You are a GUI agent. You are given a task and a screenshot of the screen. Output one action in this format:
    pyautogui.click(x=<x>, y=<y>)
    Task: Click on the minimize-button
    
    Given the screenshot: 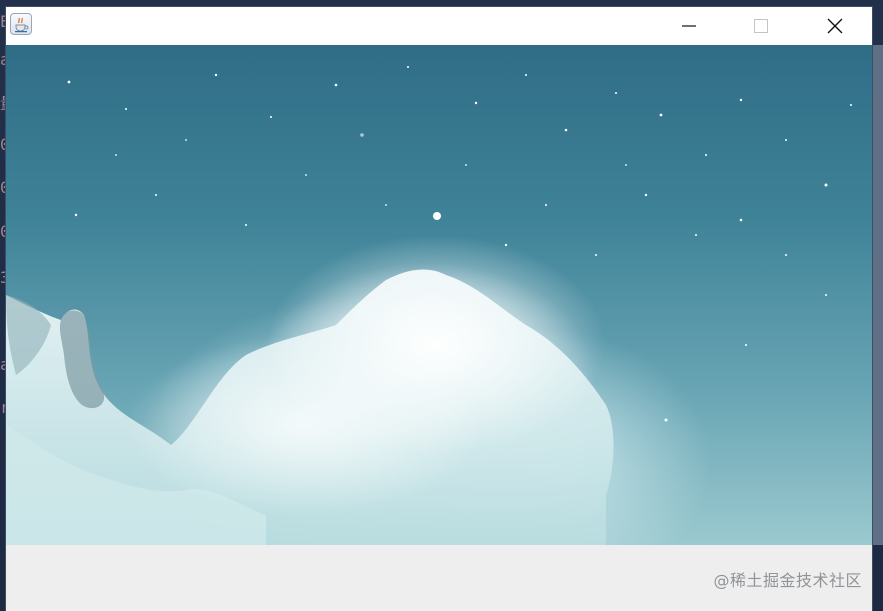 What is the action you would take?
    pyautogui.click(x=689, y=26)
    